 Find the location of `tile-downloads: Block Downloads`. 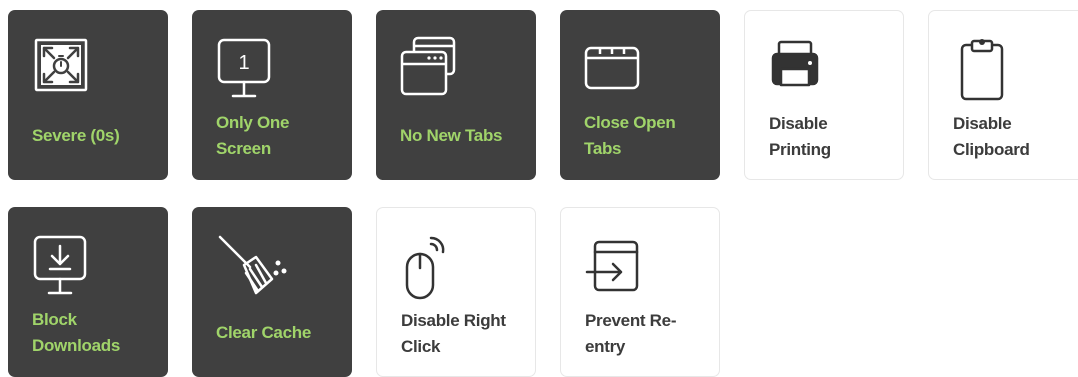

tile-downloads: Block Downloads is located at coordinates (88, 292).